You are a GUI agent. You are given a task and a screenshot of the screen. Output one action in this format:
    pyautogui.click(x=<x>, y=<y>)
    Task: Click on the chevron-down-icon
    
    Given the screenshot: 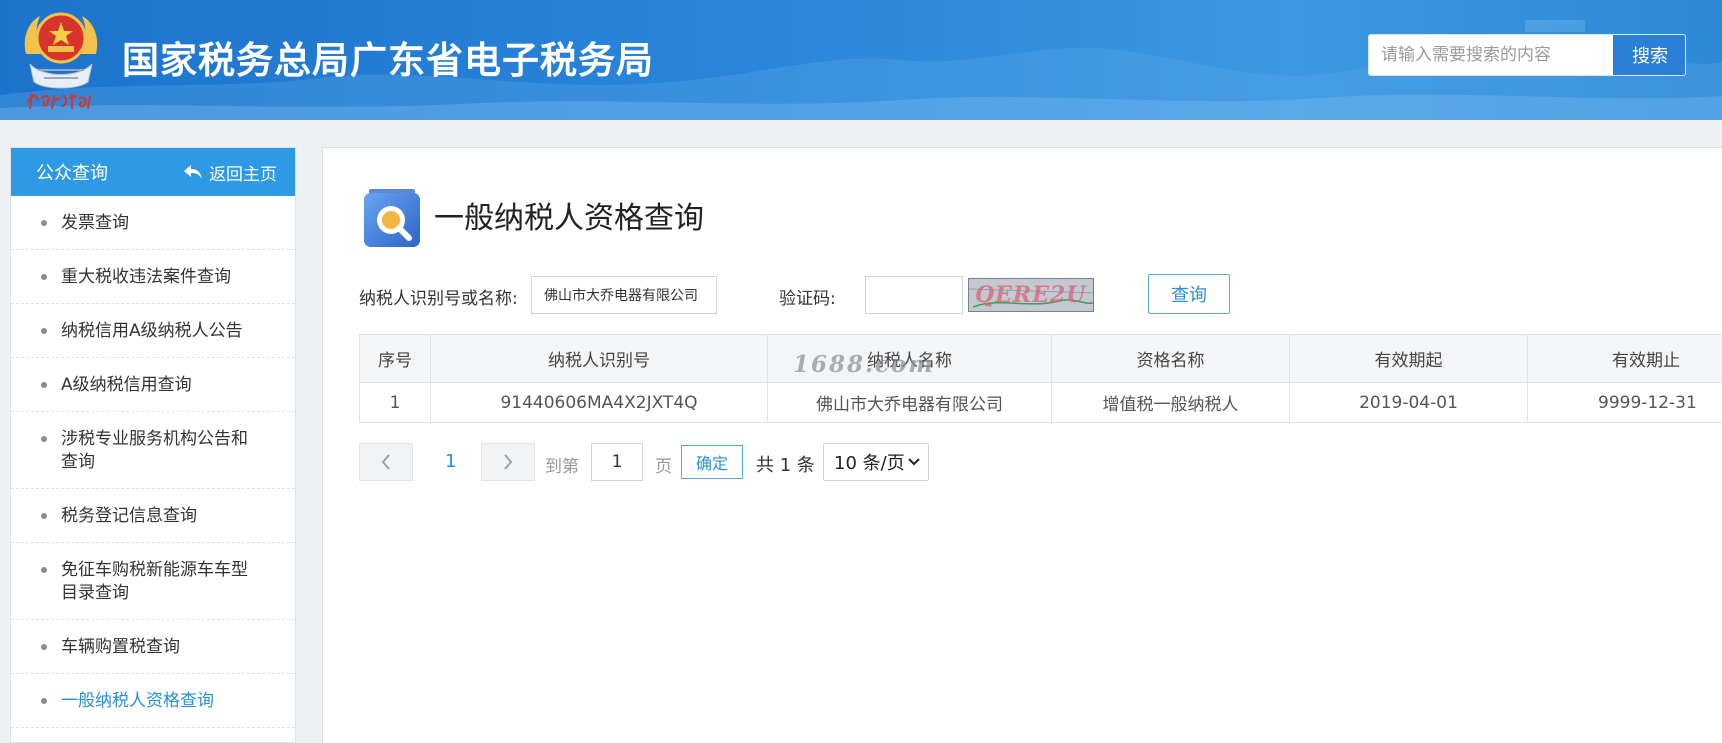 What is the action you would take?
    pyautogui.click(x=914, y=462)
    